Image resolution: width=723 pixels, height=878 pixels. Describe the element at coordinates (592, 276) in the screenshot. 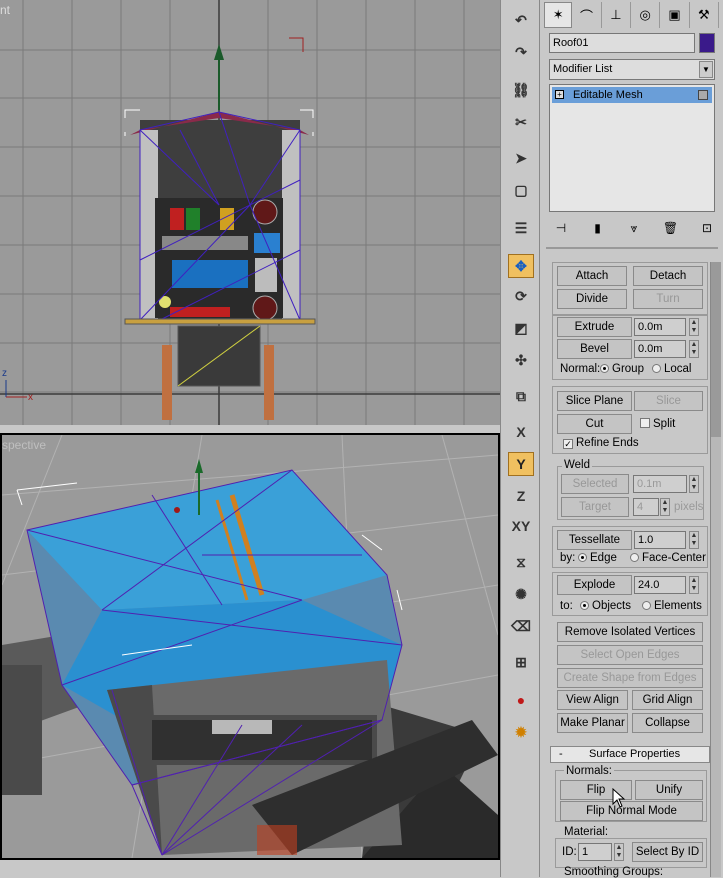

I see `attach-button: Attach` at that location.